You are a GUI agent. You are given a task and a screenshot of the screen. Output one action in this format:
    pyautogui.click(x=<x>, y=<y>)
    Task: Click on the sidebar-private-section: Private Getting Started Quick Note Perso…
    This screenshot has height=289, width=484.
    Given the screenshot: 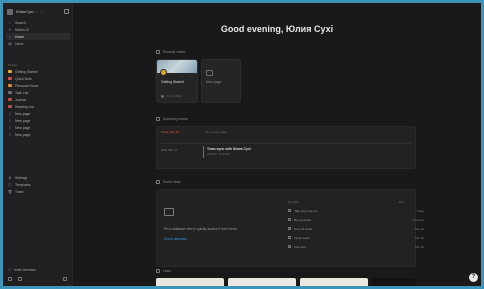 What is the action you would take?
    pyautogui.click(x=38, y=100)
    